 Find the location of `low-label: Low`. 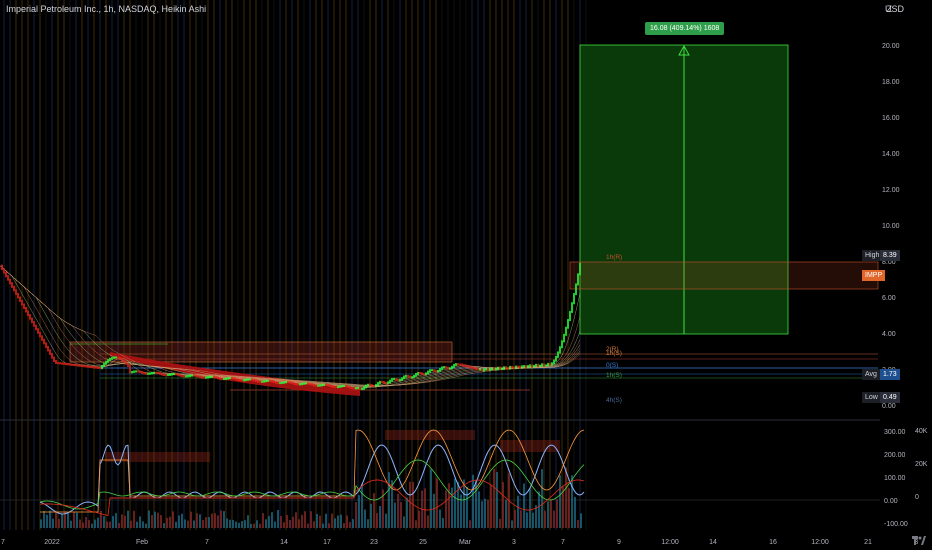

low-label: Low is located at coordinates (871, 397).